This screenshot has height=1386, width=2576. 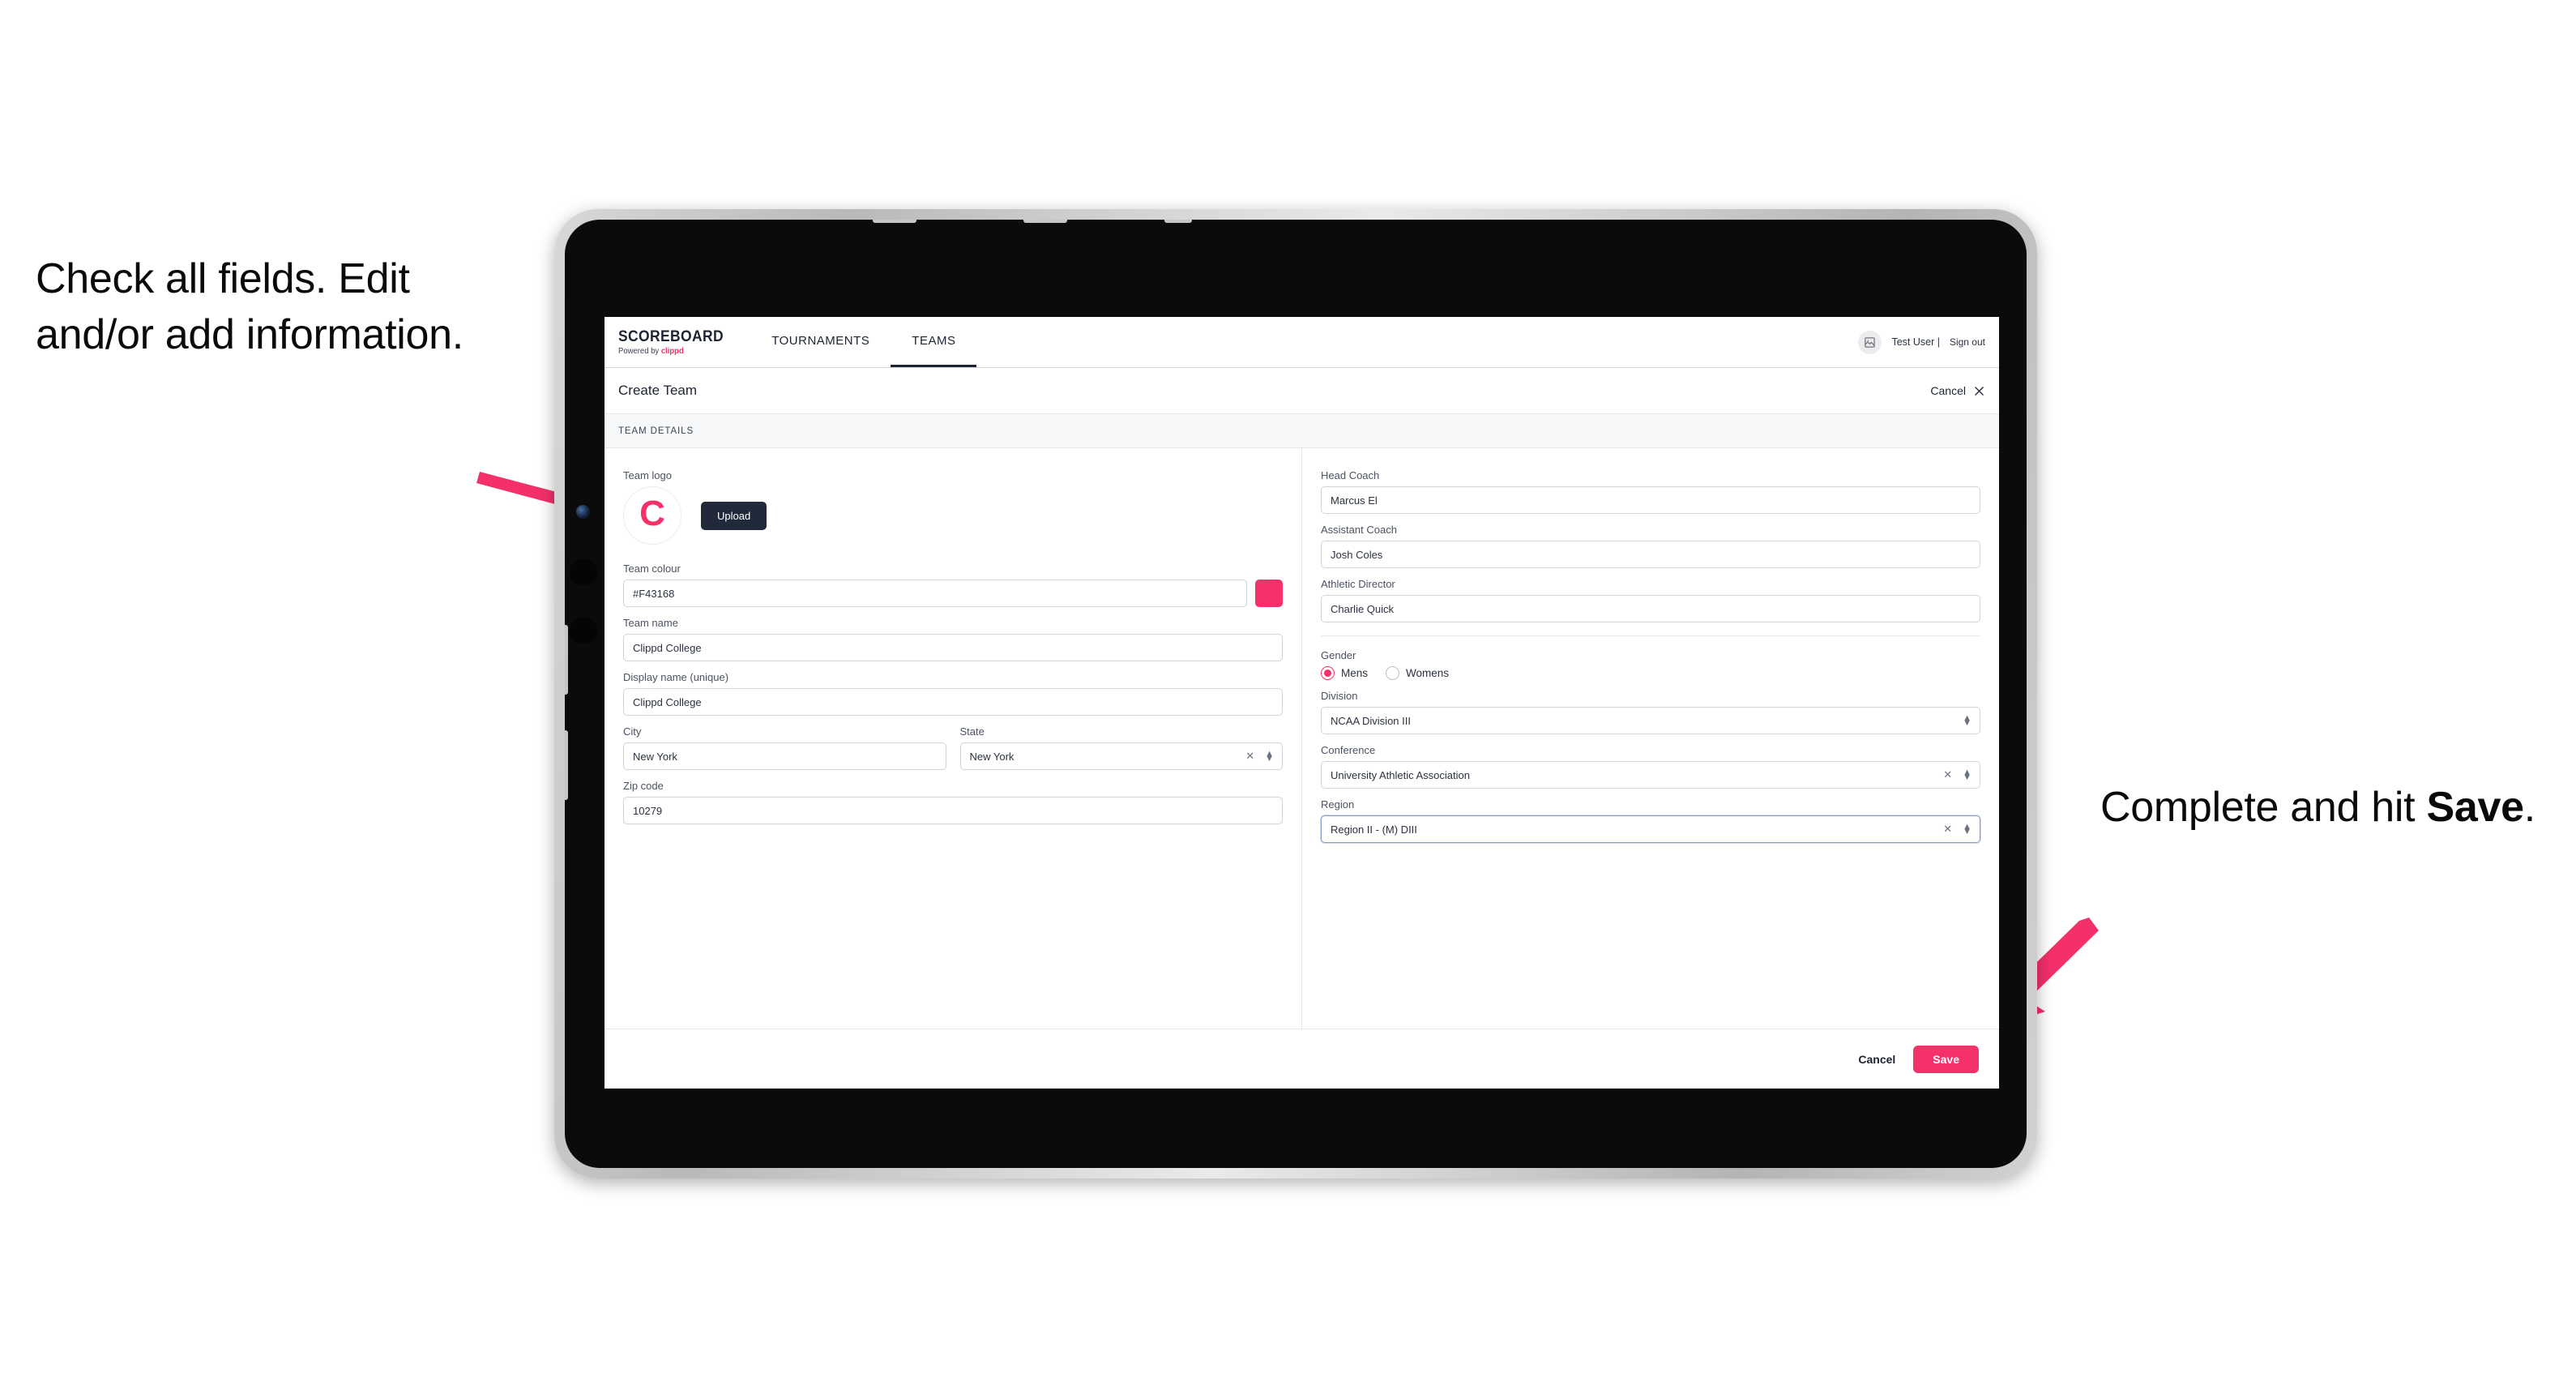 I want to click on field-state: State New York ✕ ▲ ▼, so click(x=1121, y=747).